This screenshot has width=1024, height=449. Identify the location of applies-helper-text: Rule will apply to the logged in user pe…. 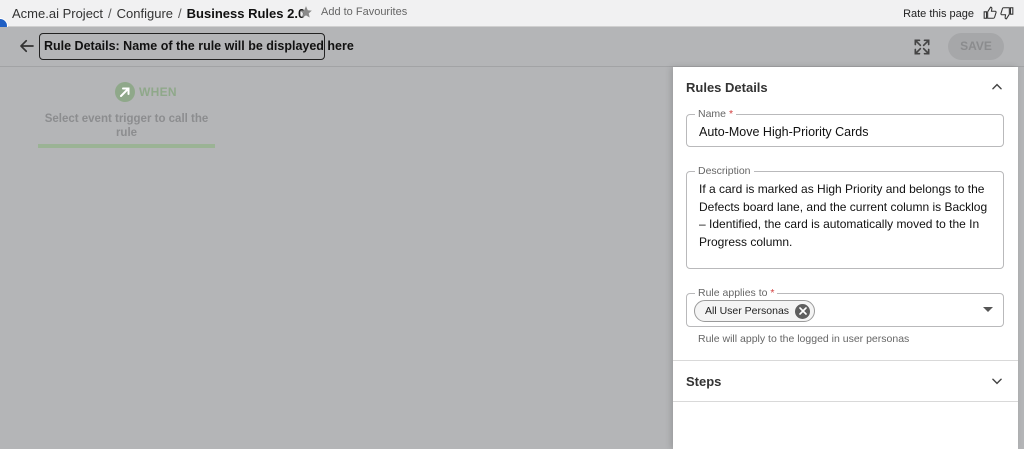
(804, 339).